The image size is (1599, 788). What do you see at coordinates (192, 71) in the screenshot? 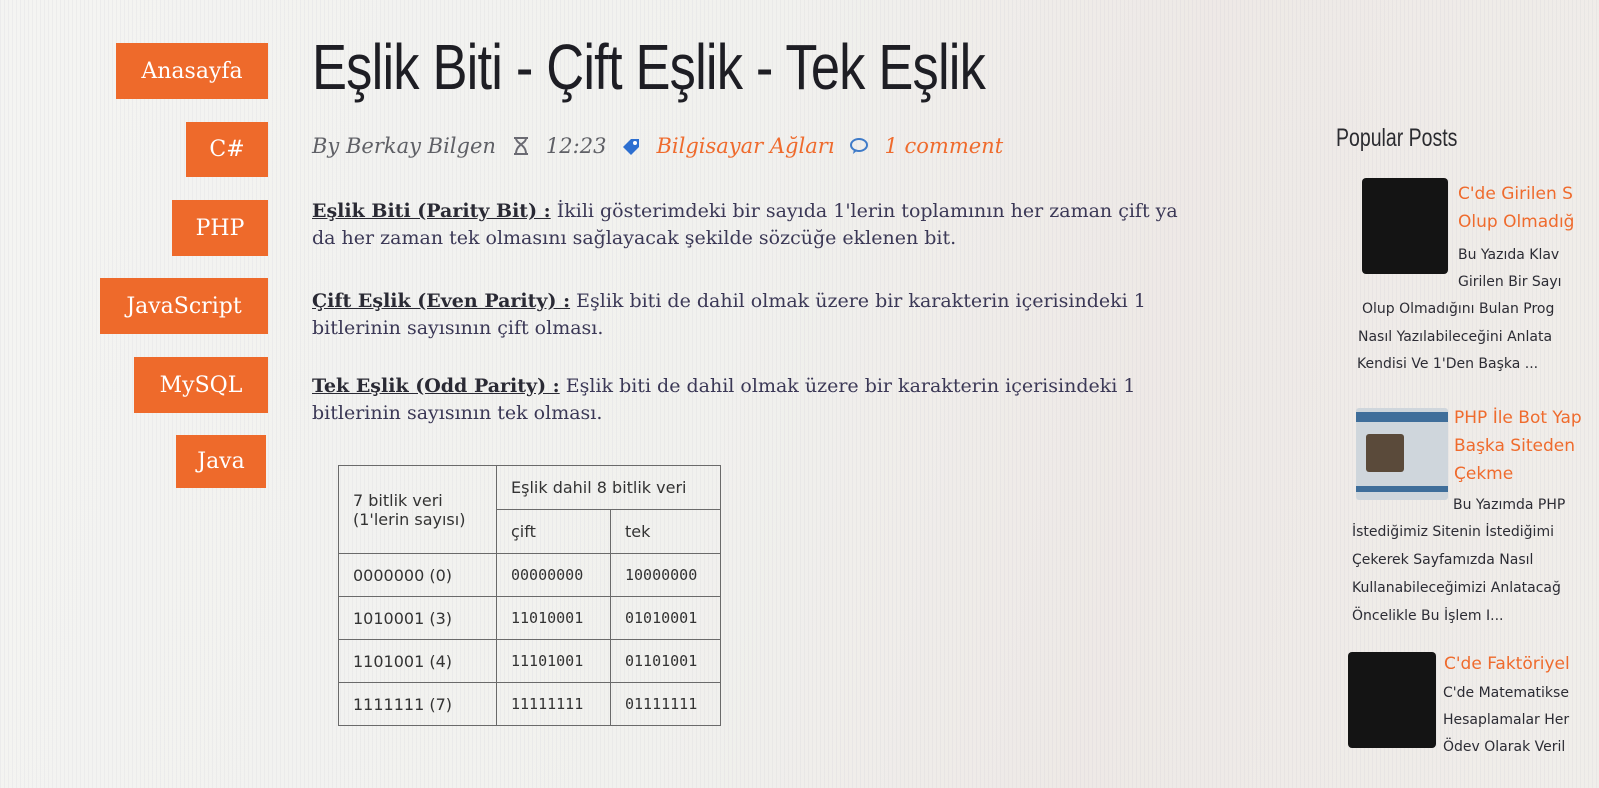
I see `nav-item-anasayfa: Anasayfa` at bounding box center [192, 71].